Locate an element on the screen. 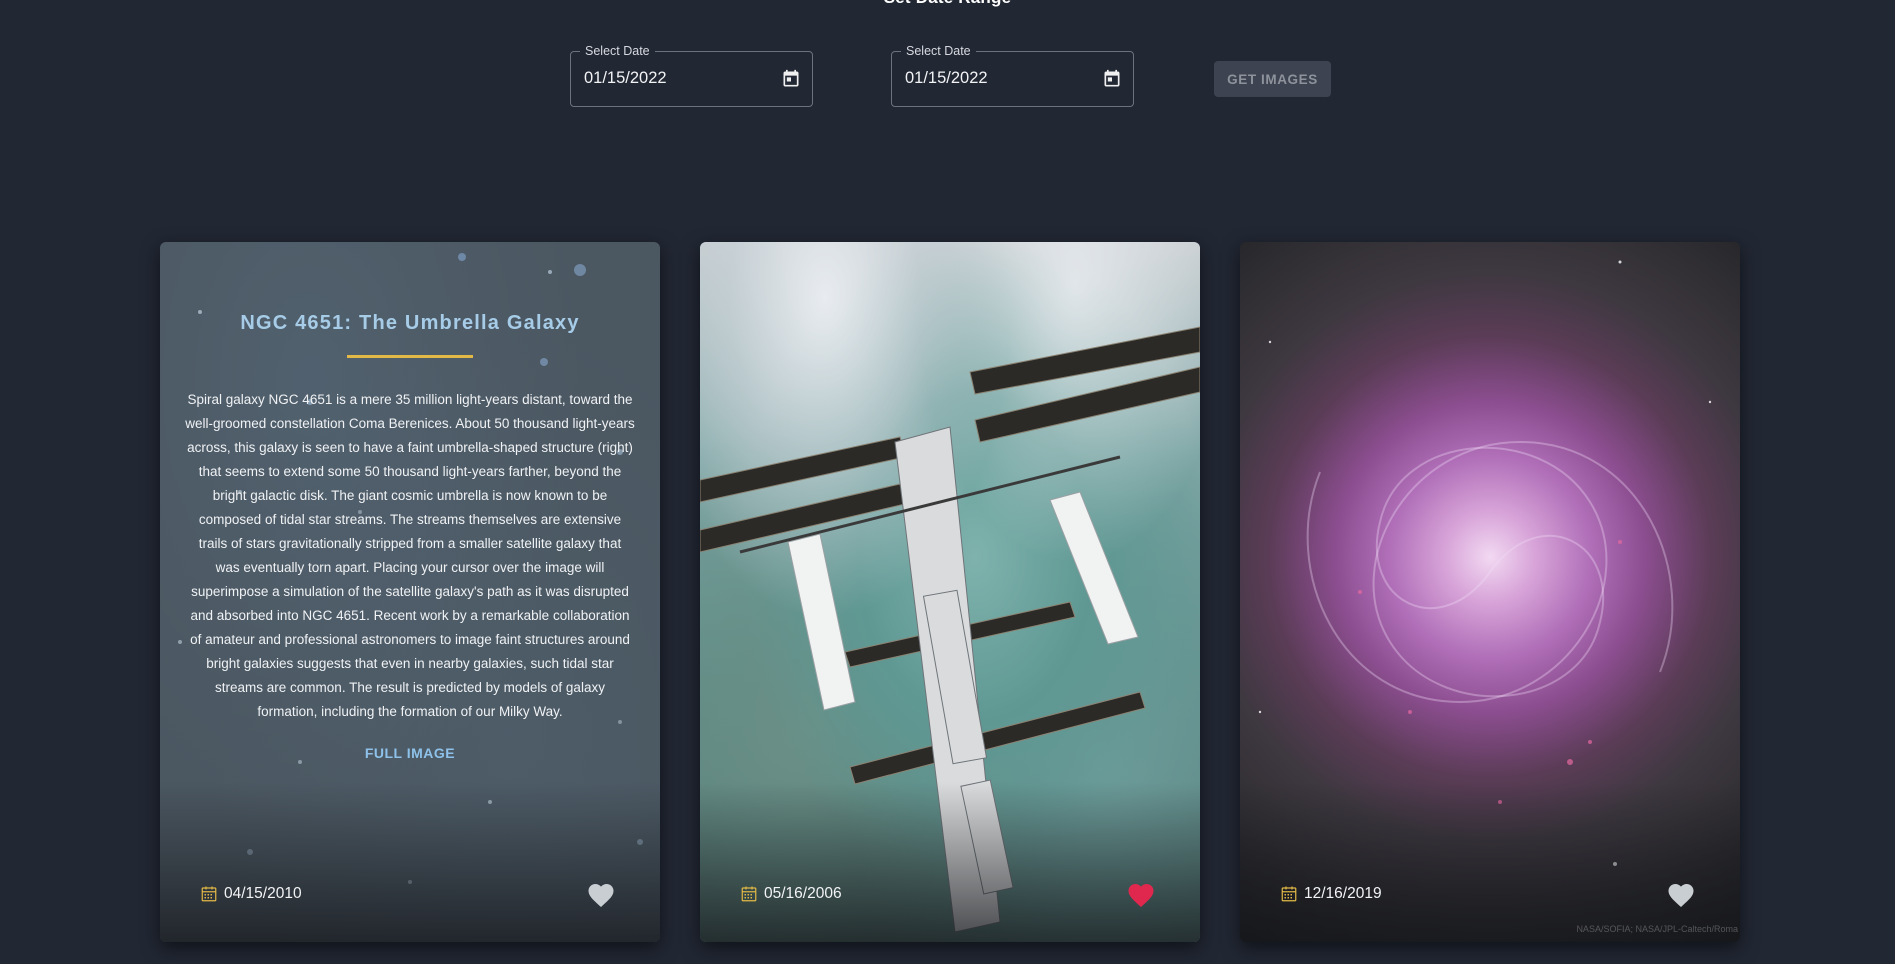 The height and width of the screenshot is (964, 1895). start-date-value: 01/15/2022 is located at coordinates (625, 78).